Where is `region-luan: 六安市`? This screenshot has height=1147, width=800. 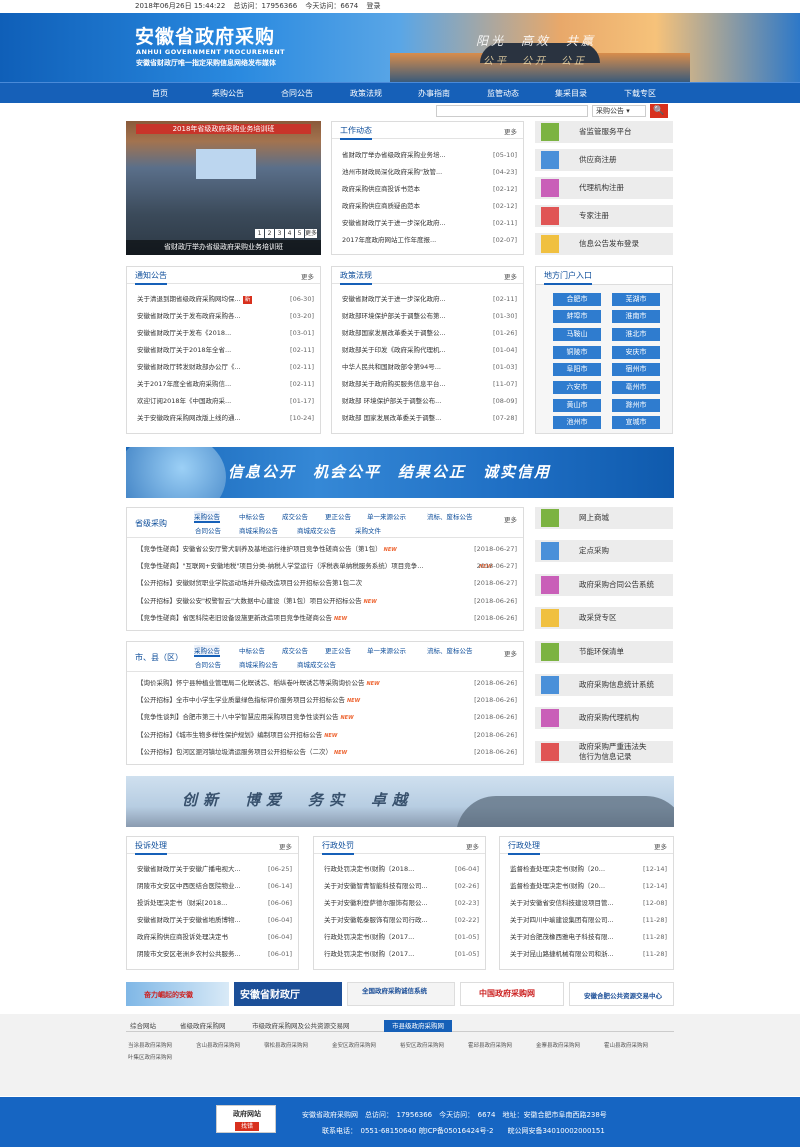 region-luan: 六安市 is located at coordinates (577, 387).